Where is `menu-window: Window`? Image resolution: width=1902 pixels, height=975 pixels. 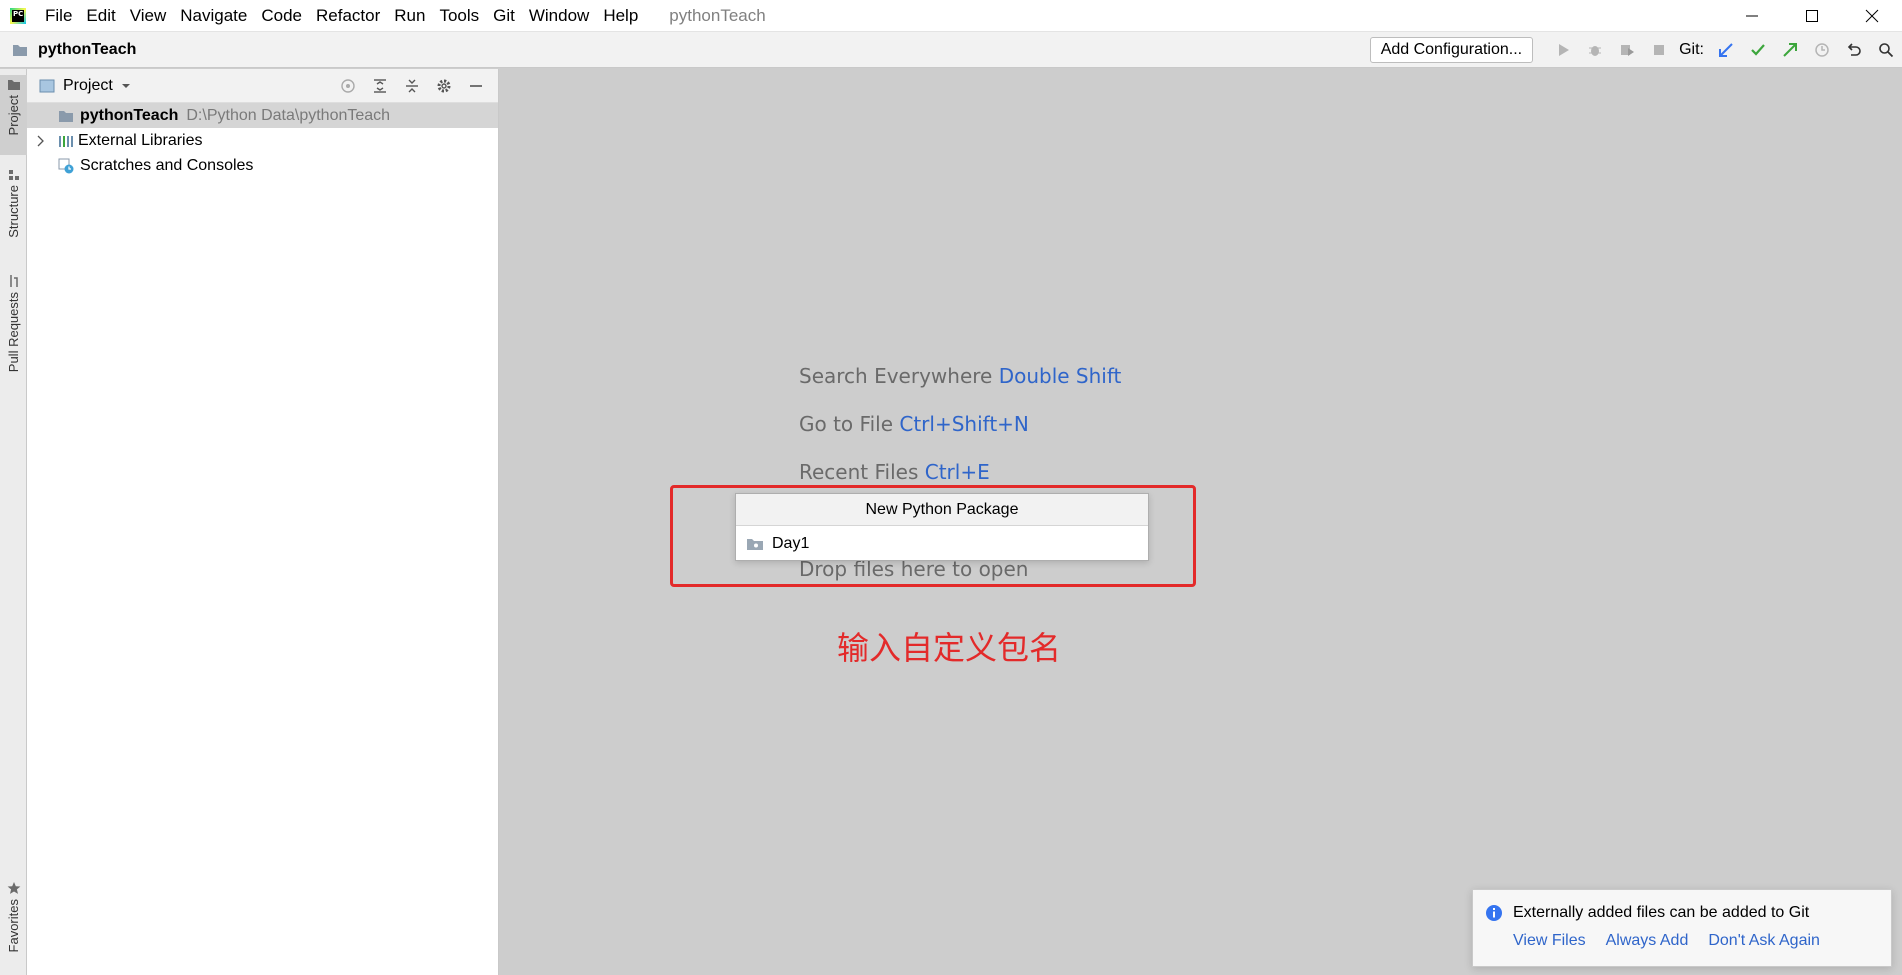
menu-window: Window is located at coordinates (559, 16).